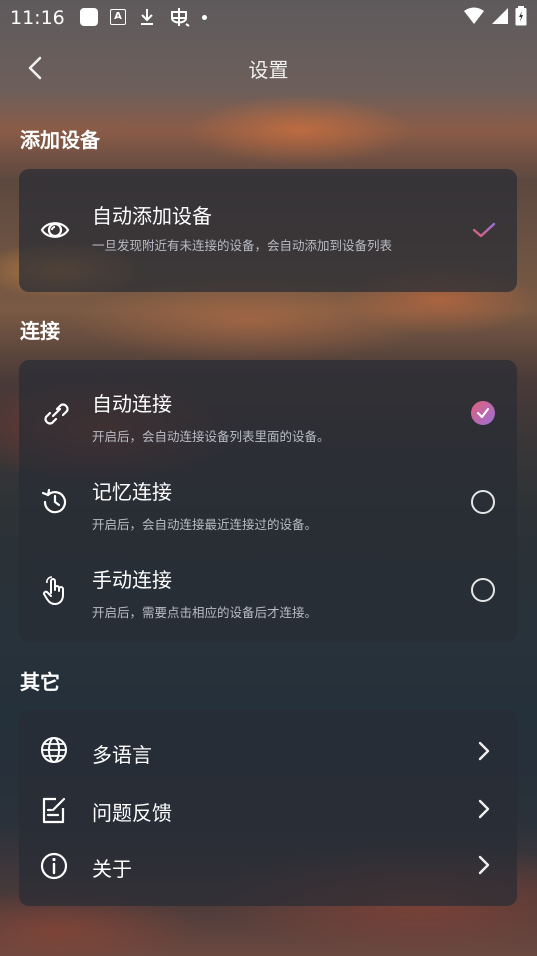 The image size is (537, 956). I want to click on checkmark-icon, so click(484, 230).